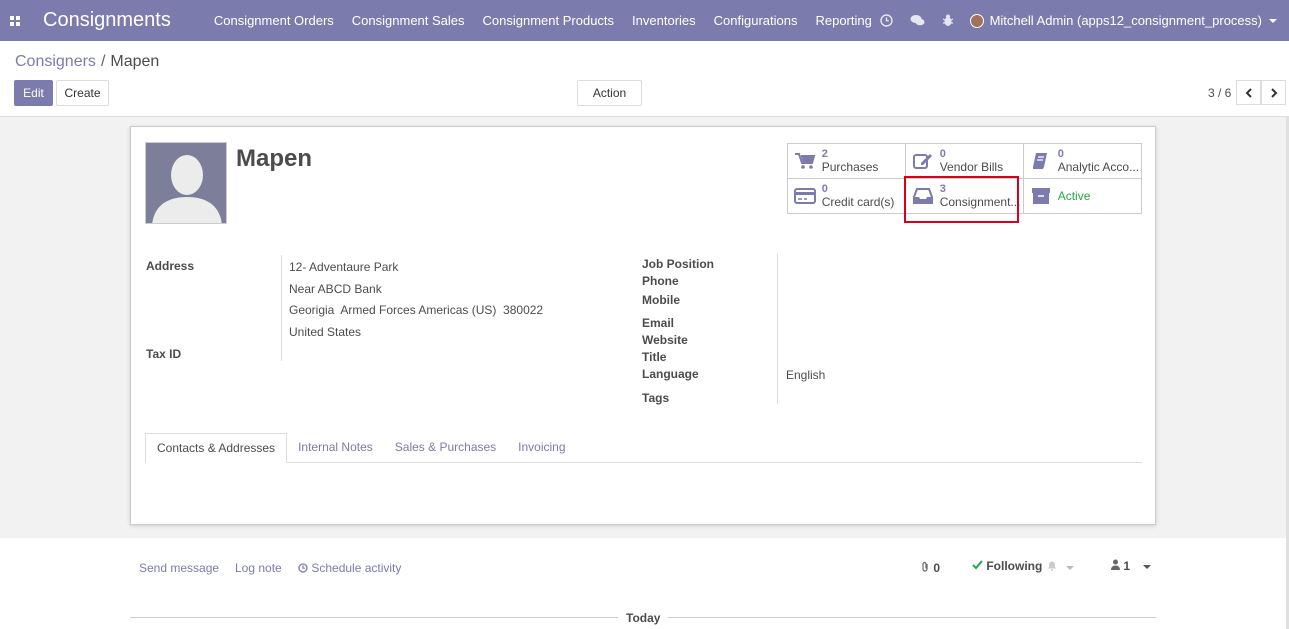  What do you see at coordinates (948, 20) in the screenshot?
I see `debug-bug-icon` at bounding box center [948, 20].